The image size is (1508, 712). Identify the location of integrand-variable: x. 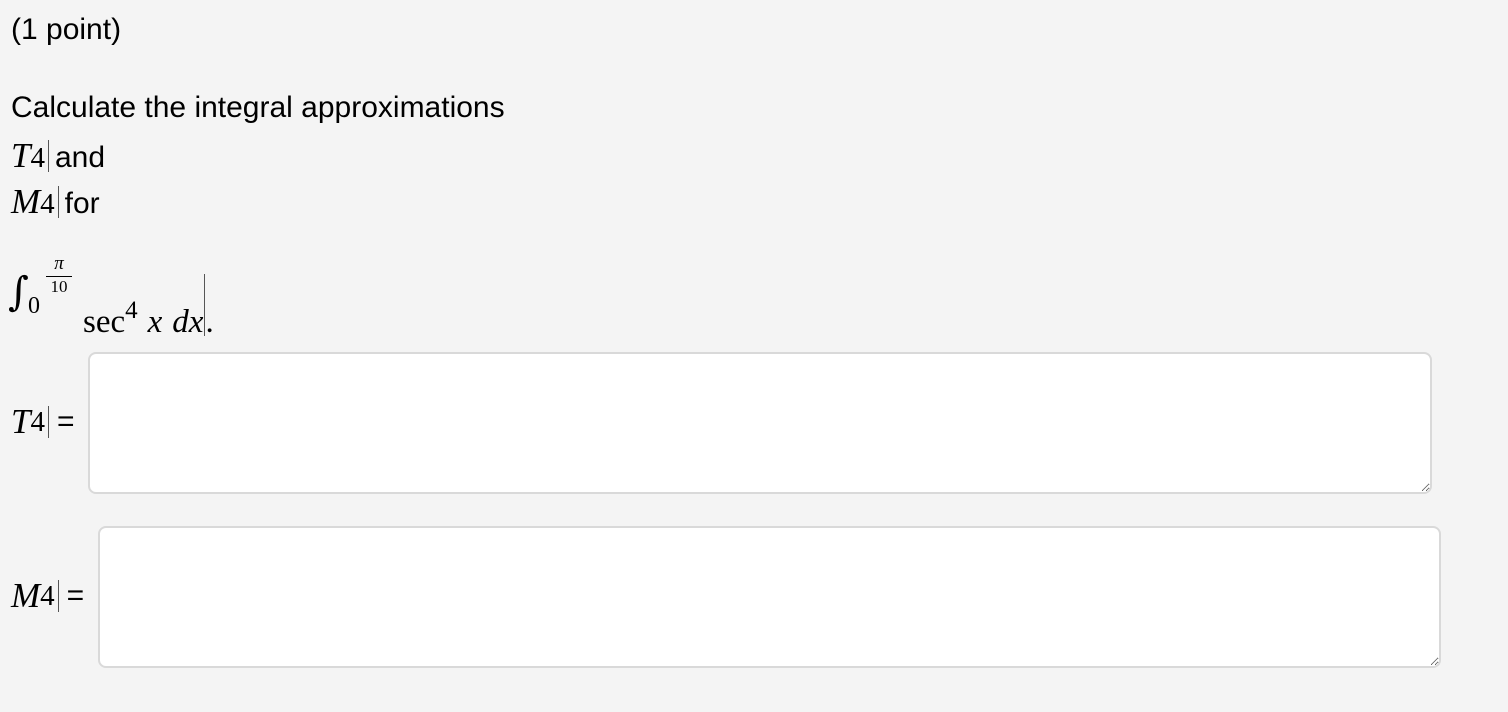
(155, 322).